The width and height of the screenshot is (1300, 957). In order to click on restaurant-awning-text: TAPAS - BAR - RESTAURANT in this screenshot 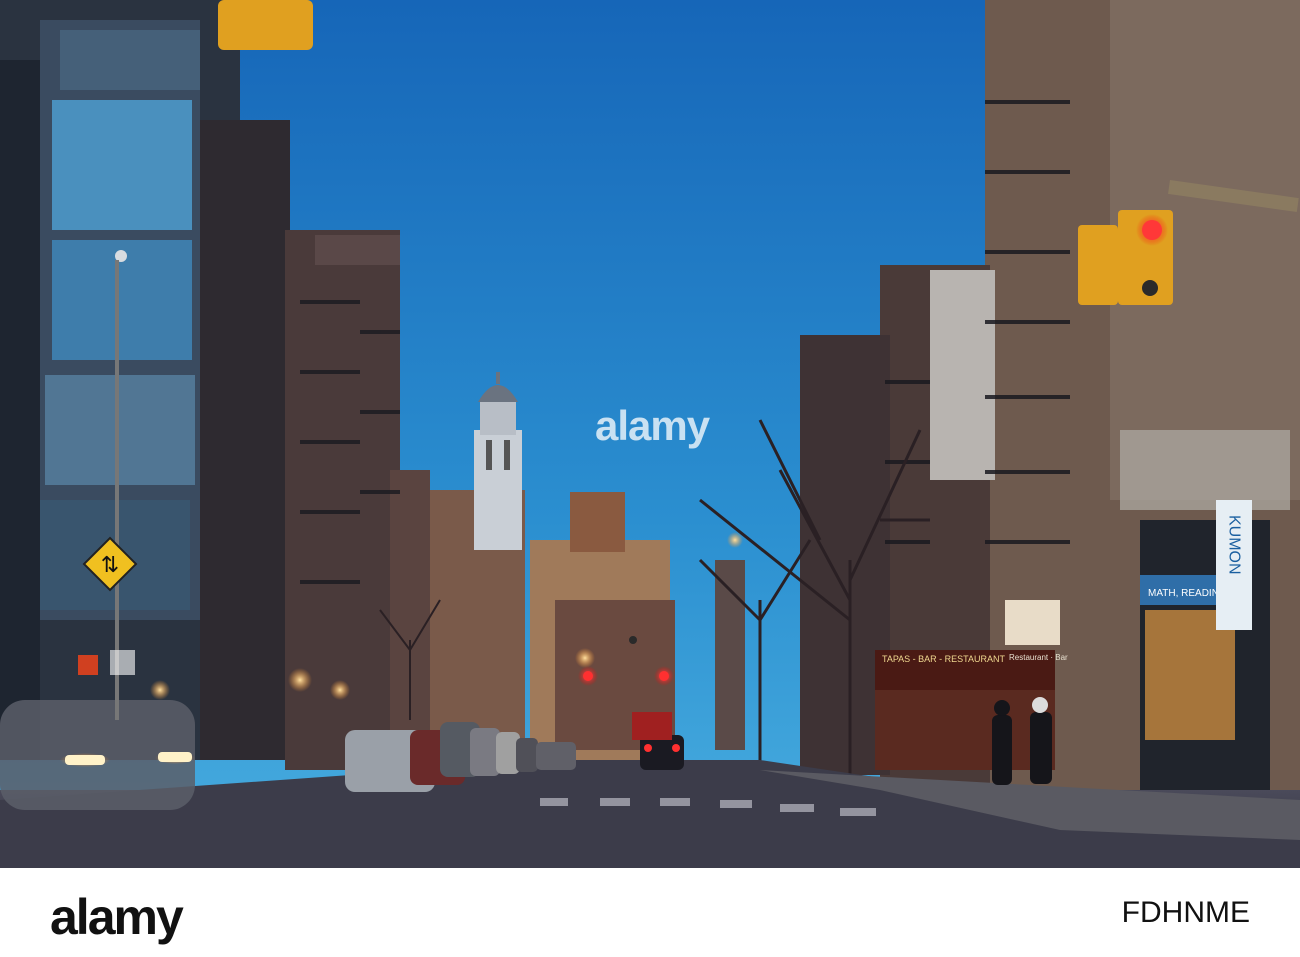, I will do `click(944, 659)`.